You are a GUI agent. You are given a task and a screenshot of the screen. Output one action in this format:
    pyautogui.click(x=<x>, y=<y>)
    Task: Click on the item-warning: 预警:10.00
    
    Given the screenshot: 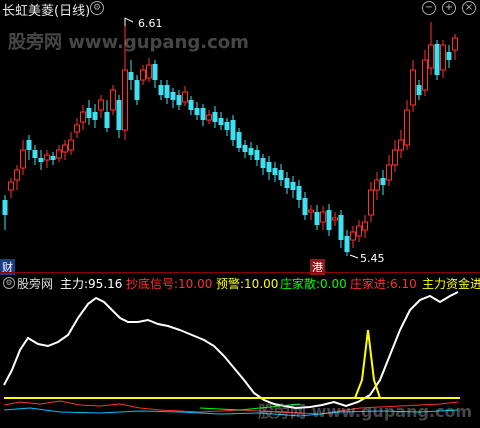 What is the action you would take?
    pyautogui.click(x=247, y=284)
    